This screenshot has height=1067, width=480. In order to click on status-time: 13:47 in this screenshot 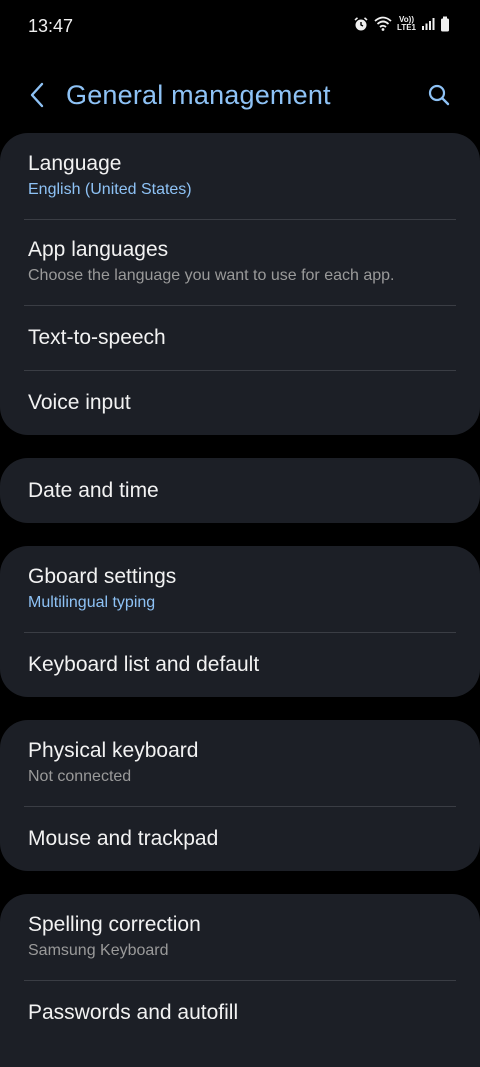, I will do `click(51, 26)`.